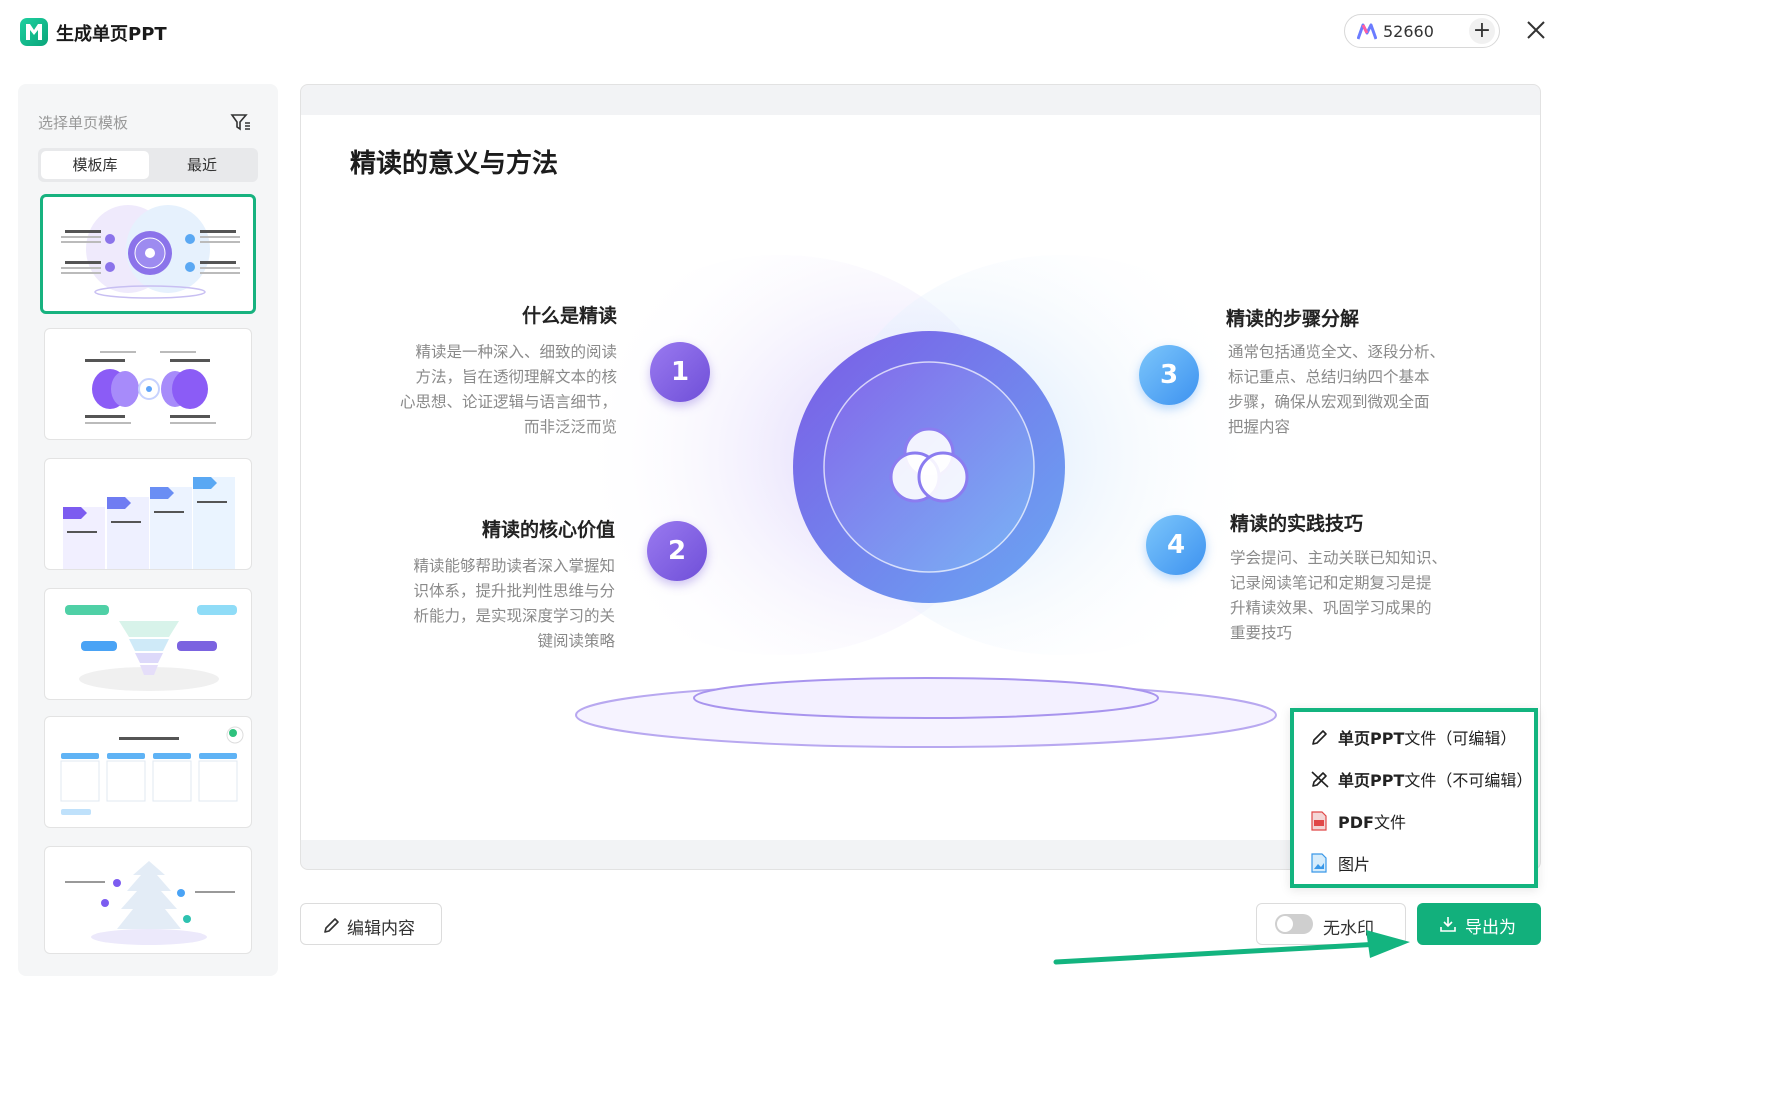 The image size is (1781, 1117). What do you see at coordinates (1414, 798) in the screenshot?
I see `export-menu: 单页PPT文件（可编辑） 单页PPT文件（不可编辑） PDF文件 图片` at bounding box center [1414, 798].